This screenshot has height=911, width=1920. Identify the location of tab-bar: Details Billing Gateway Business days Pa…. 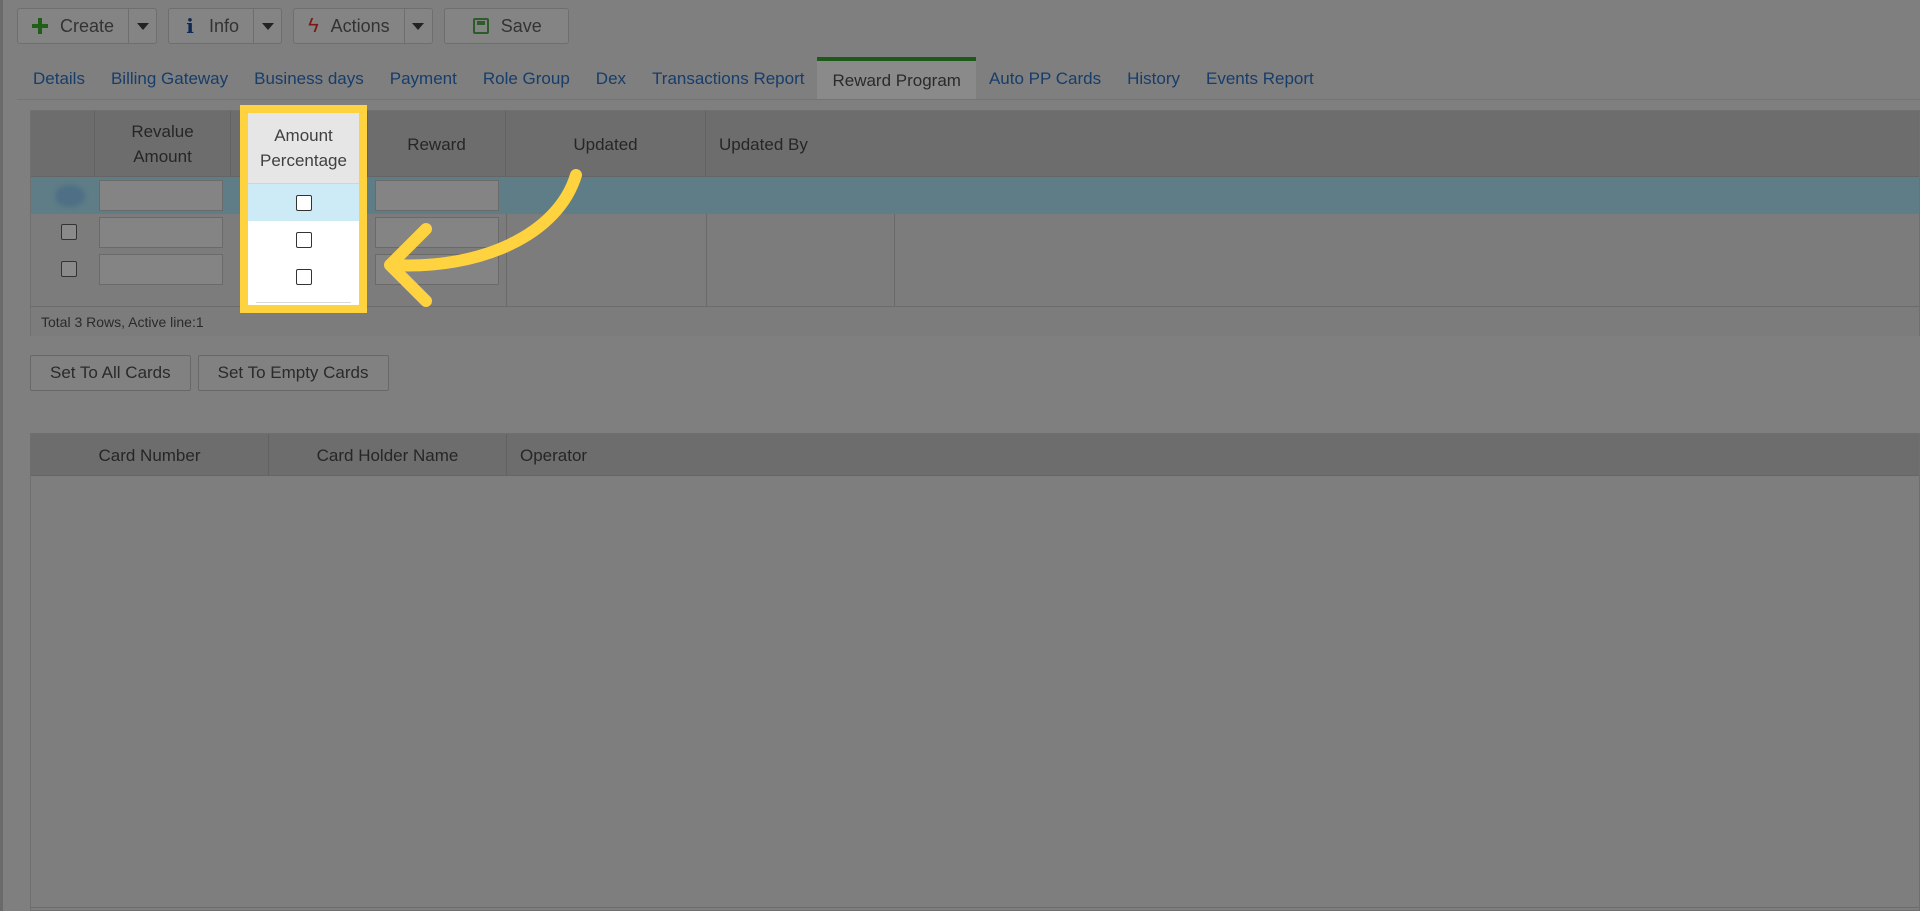
(673, 78).